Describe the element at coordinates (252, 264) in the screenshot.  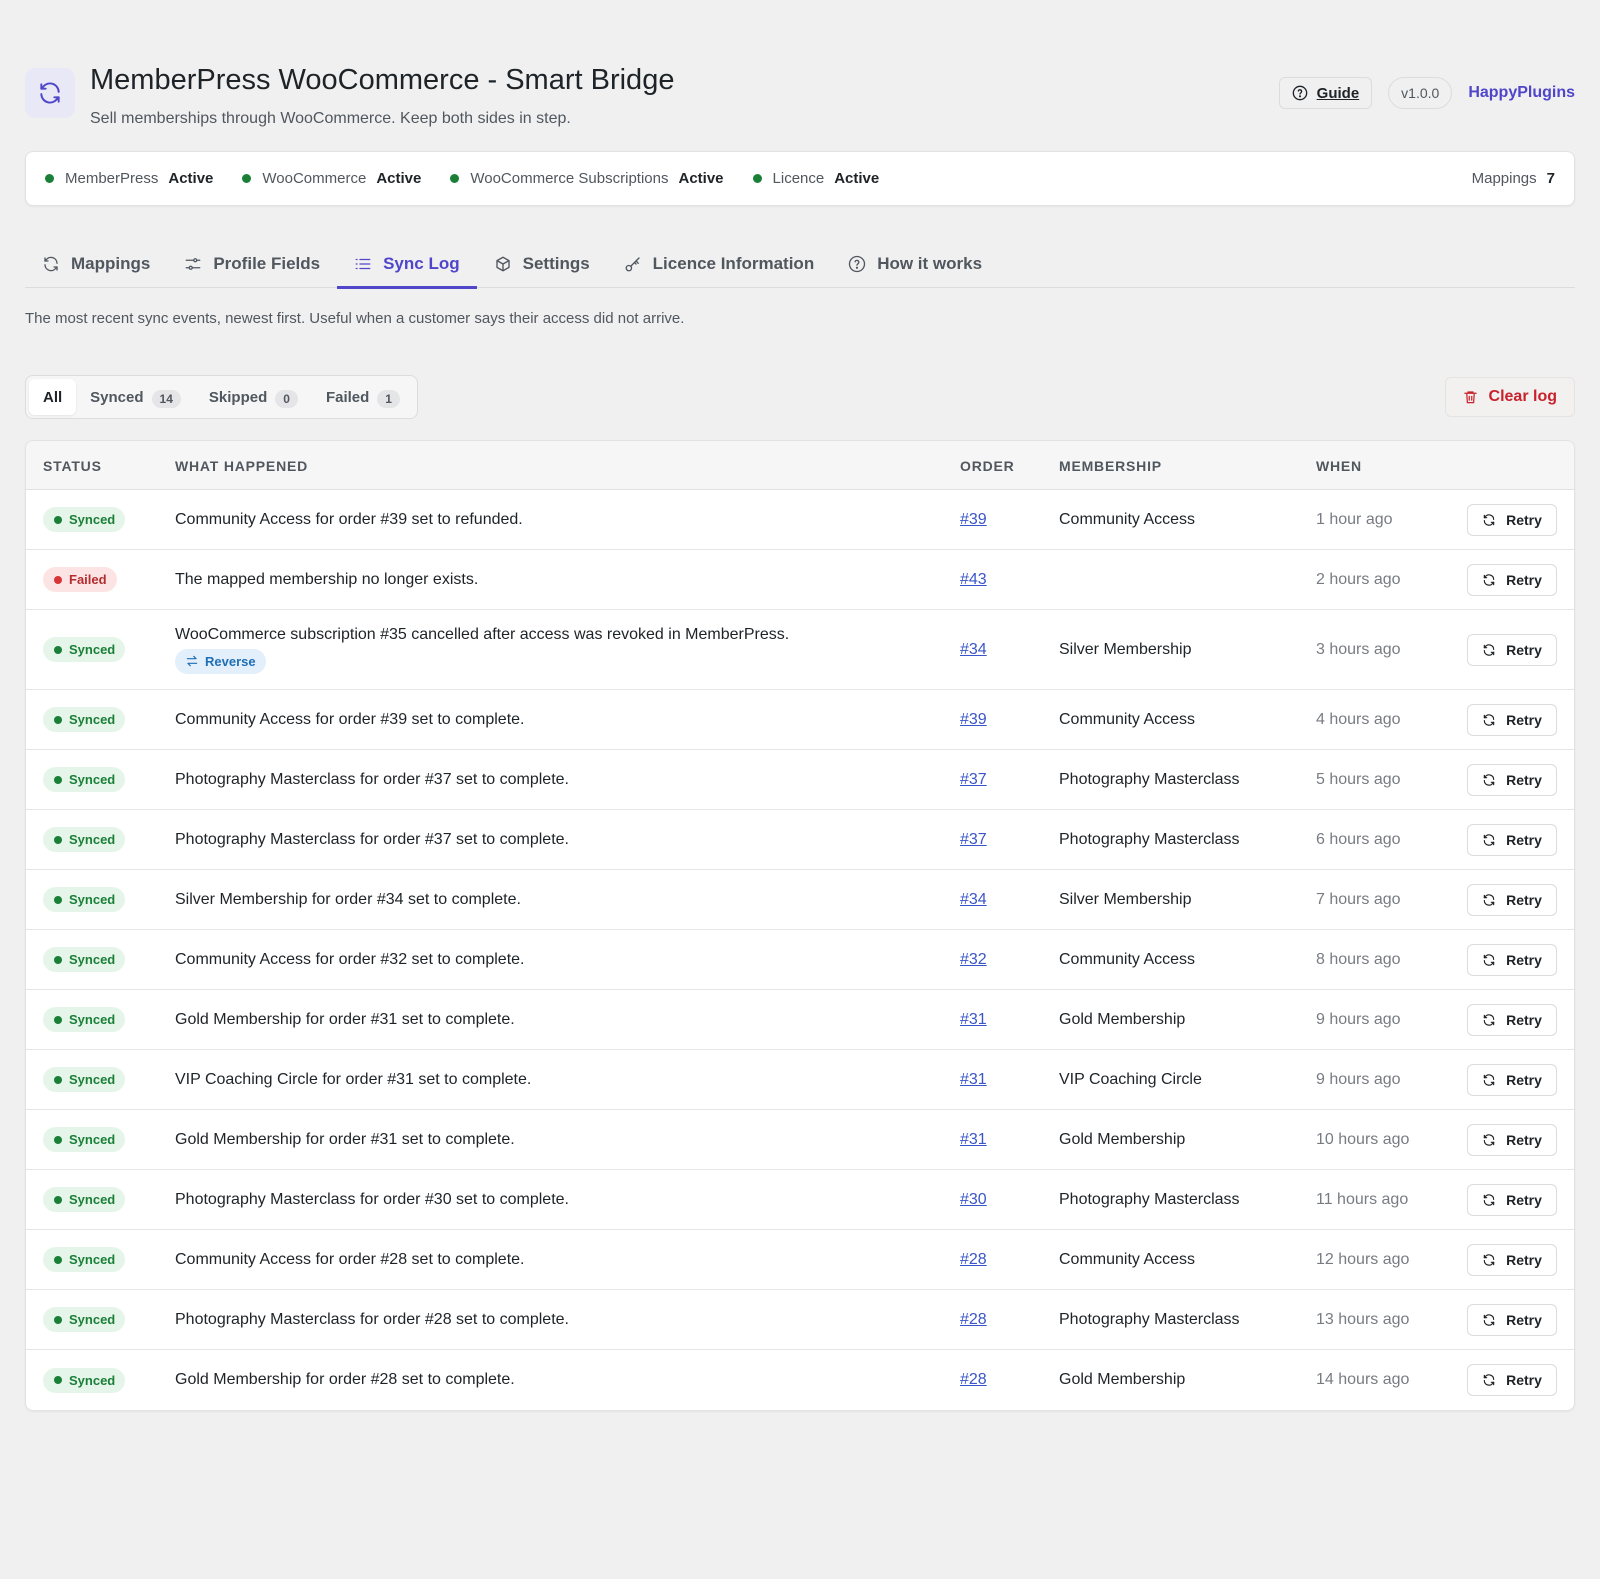
I see `tab-profile-fields: Profile Fields` at that location.